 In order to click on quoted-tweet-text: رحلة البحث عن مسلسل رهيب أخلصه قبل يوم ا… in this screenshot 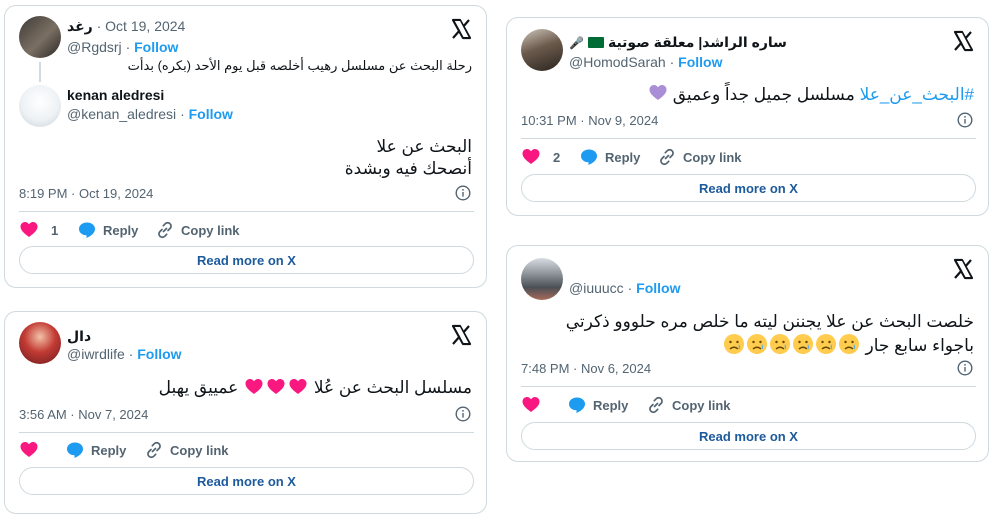, I will do `click(299, 65)`.